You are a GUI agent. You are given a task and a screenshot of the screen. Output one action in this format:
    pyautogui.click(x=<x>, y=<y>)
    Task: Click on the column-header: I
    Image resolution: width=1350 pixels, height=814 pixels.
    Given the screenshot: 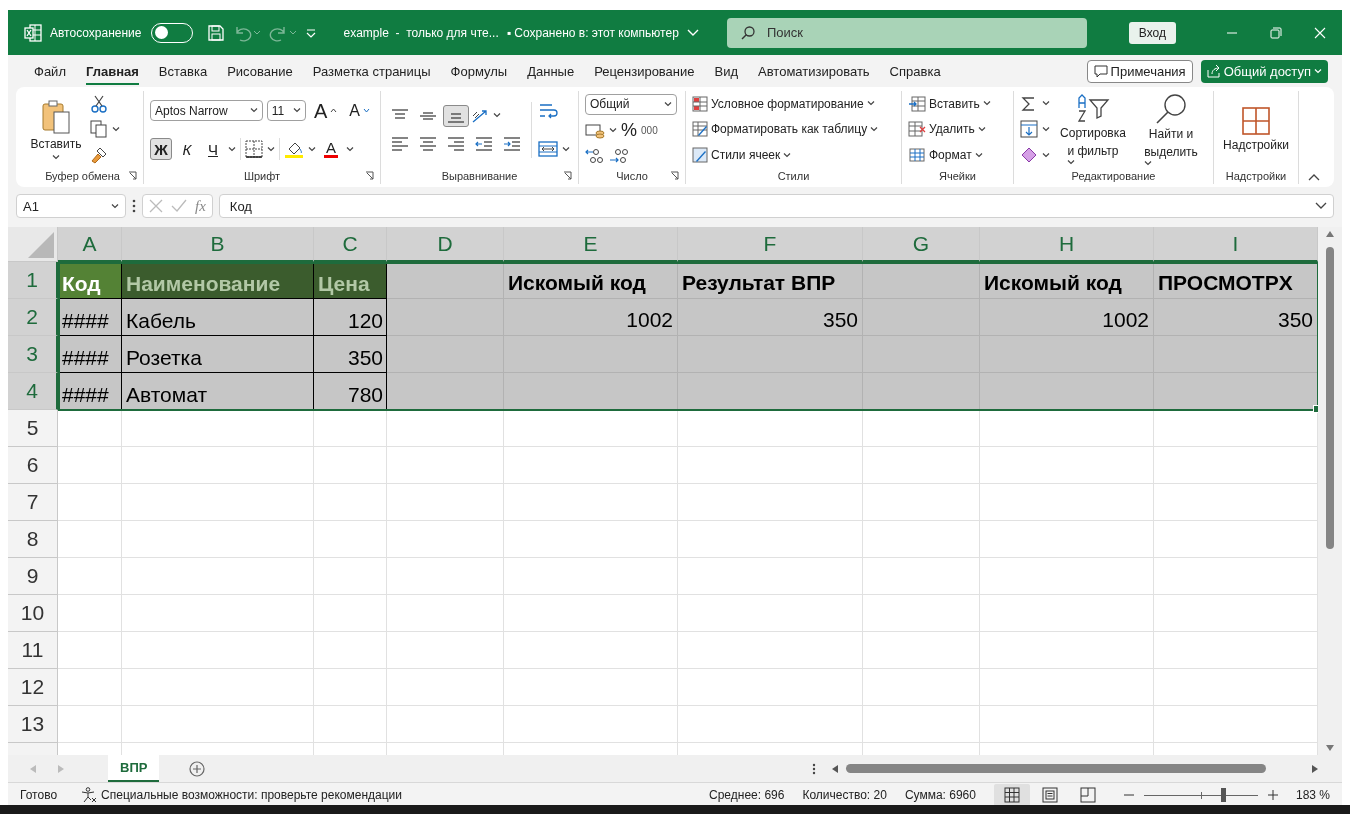 What is the action you would take?
    pyautogui.click(x=1236, y=244)
    